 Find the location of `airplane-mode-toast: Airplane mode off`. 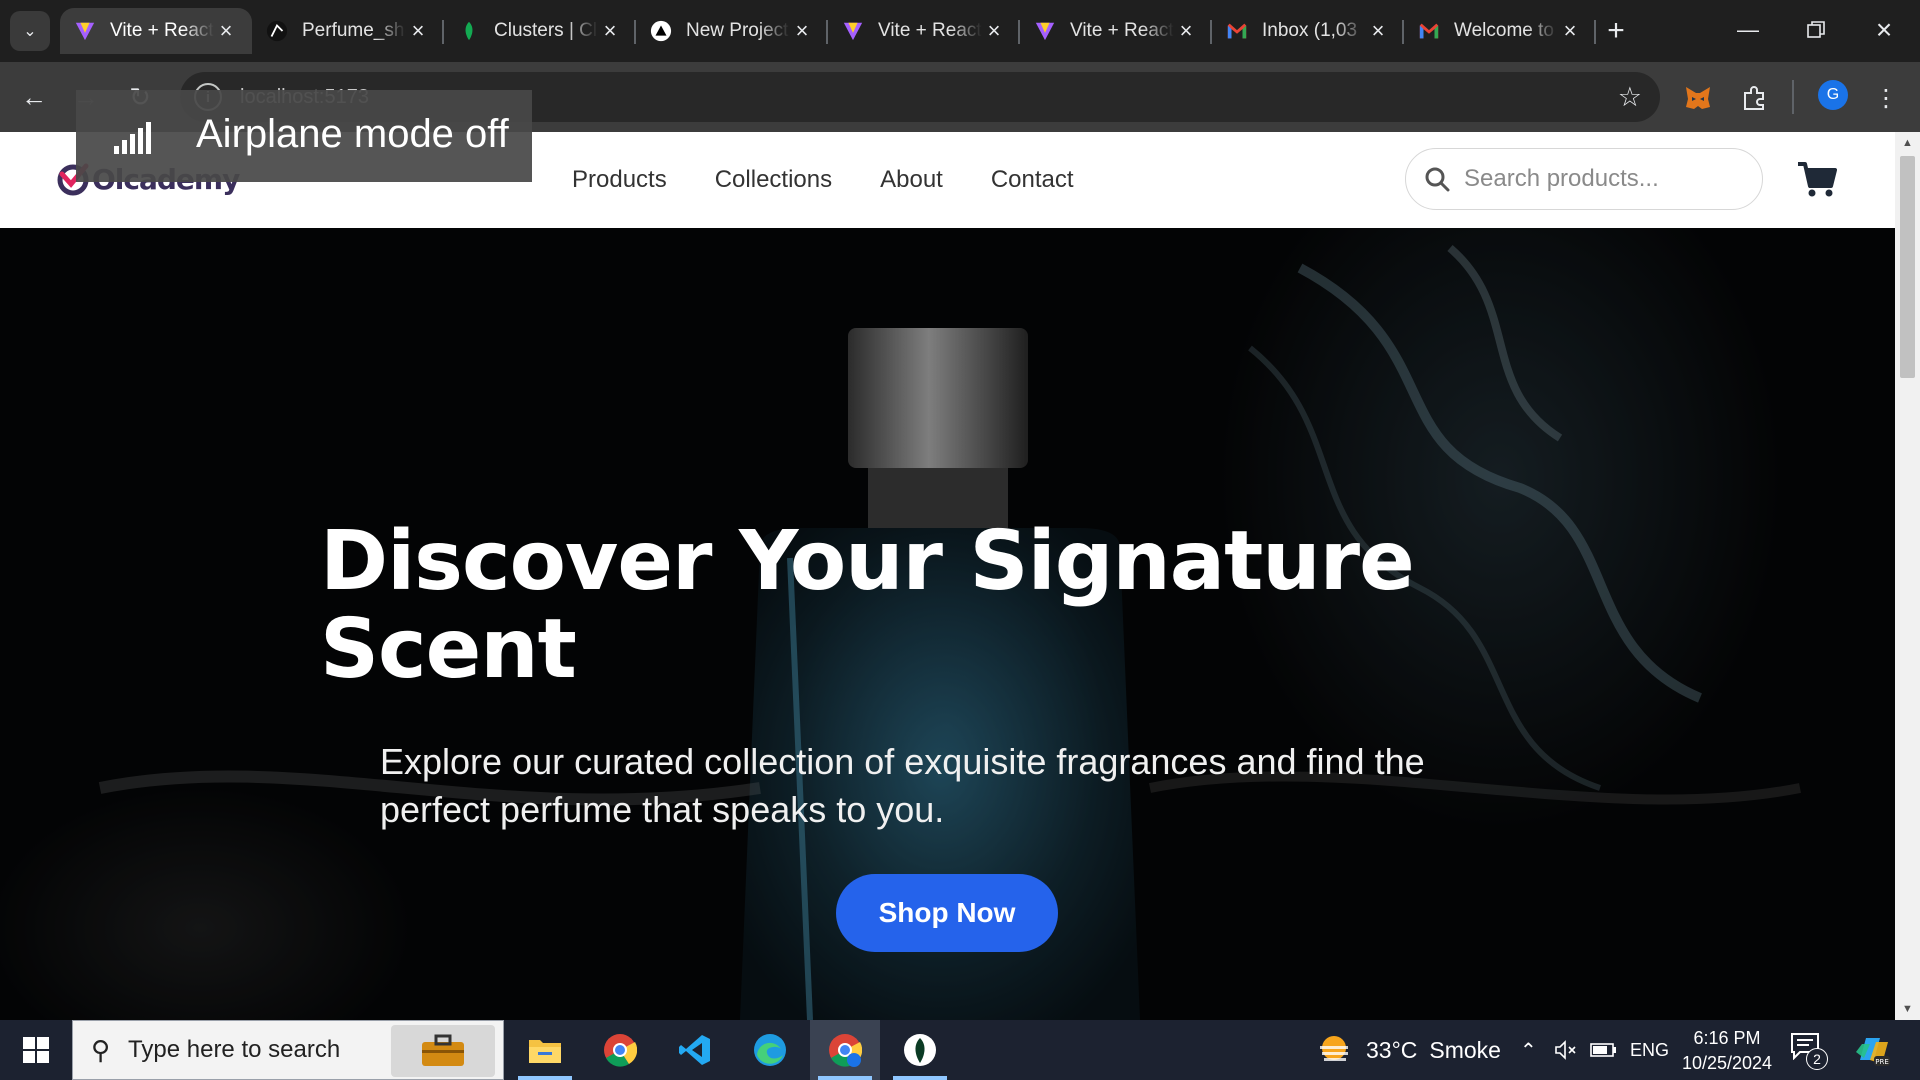

airplane-mode-toast: Airplane mode off is located at coordinates (304, 136).